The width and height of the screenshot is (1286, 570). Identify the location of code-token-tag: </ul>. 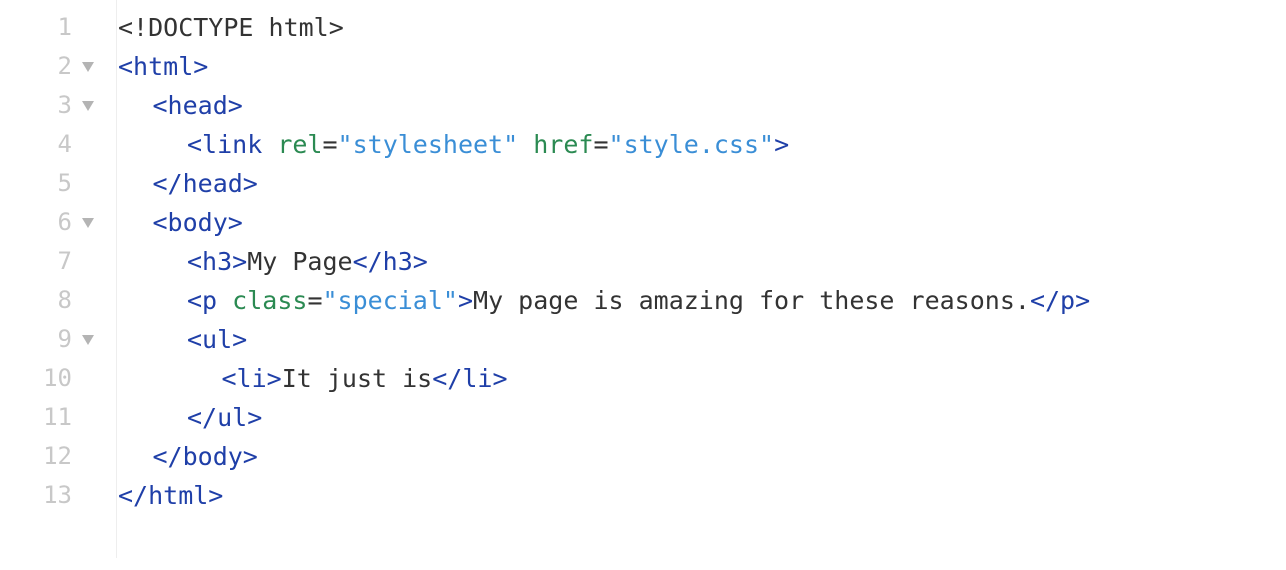
(225, 417).